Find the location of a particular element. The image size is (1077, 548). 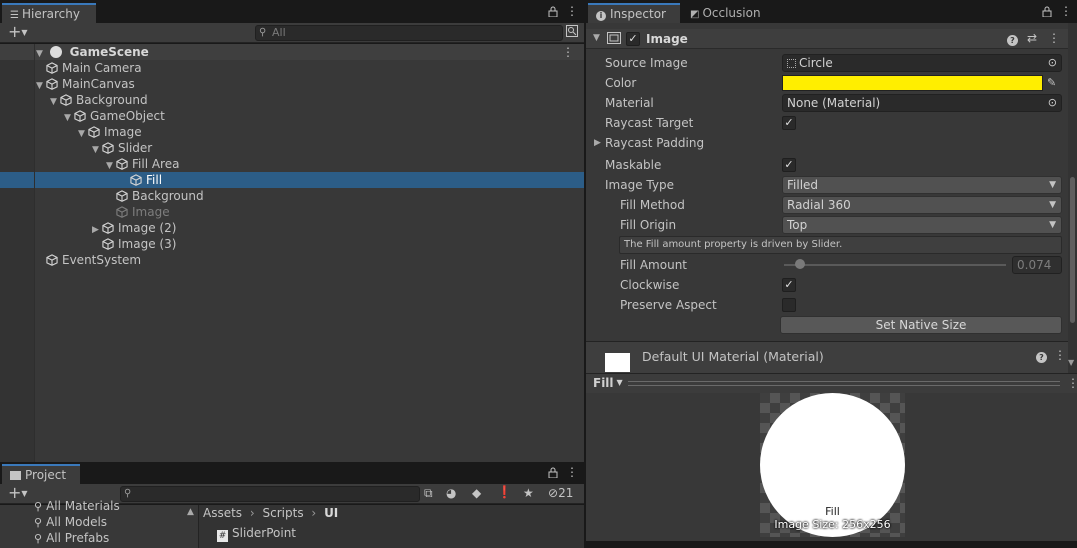

scrollbar-thumb is located at coordinates (1072, 250).